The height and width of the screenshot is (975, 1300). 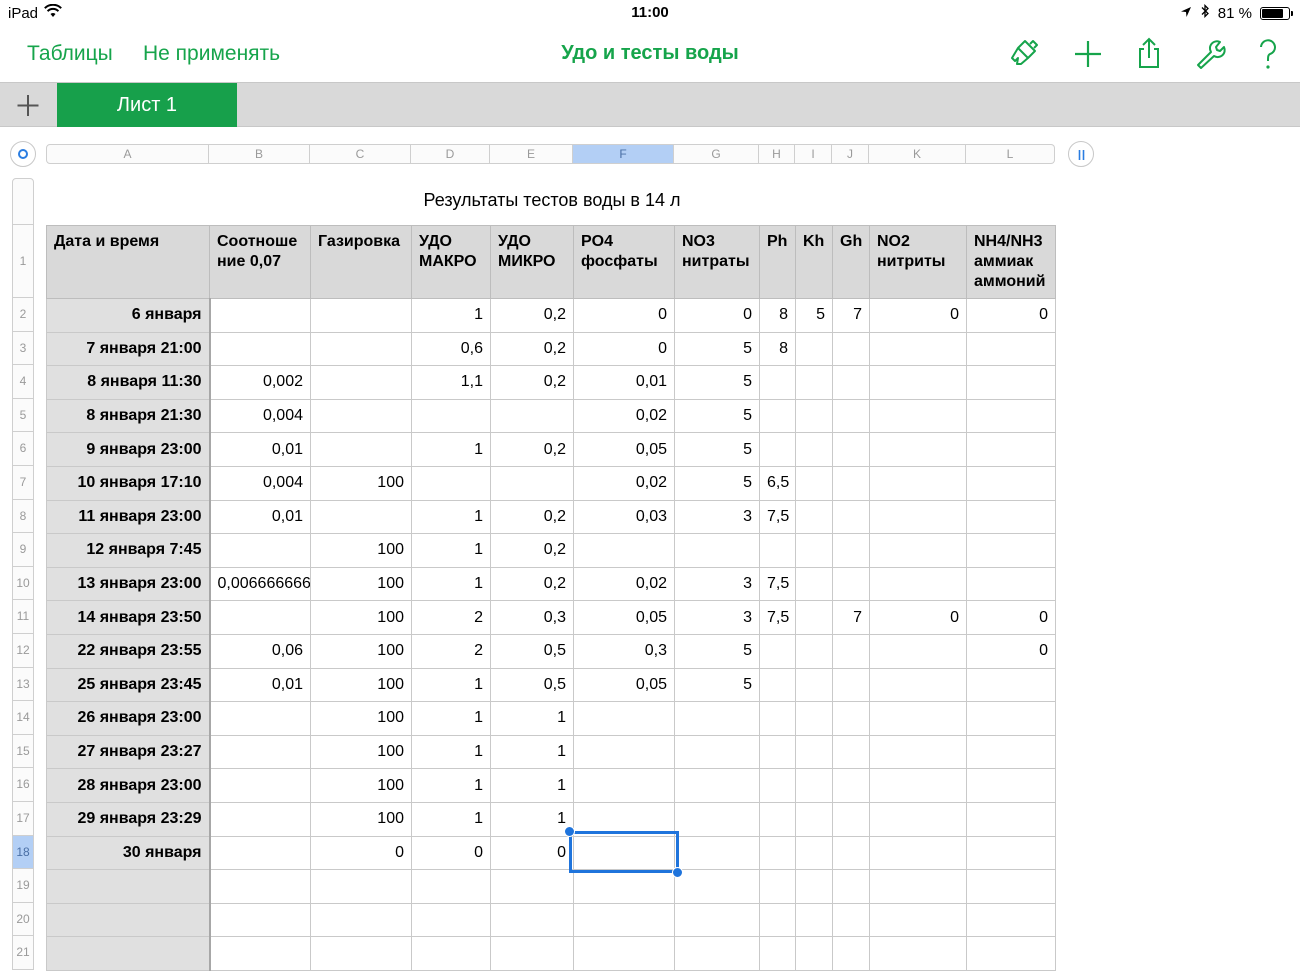 What do you see at coordinates (23, 651) in the screenshot?
I see `row-header-12: 12` at bounding box center [23, 651].